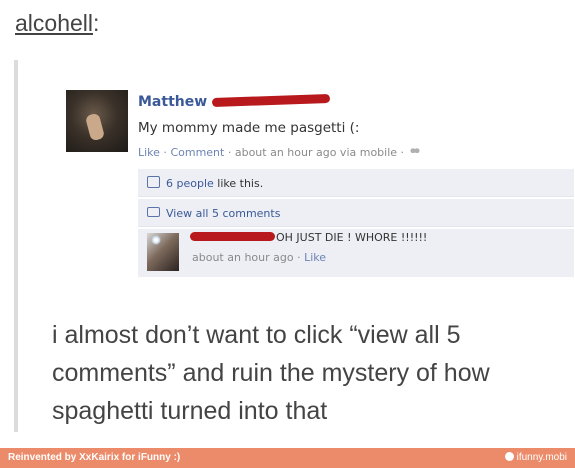 The height and width of the screenshot is (468, 575). I want to click on comment-like-link: Like, so click(315, 257).